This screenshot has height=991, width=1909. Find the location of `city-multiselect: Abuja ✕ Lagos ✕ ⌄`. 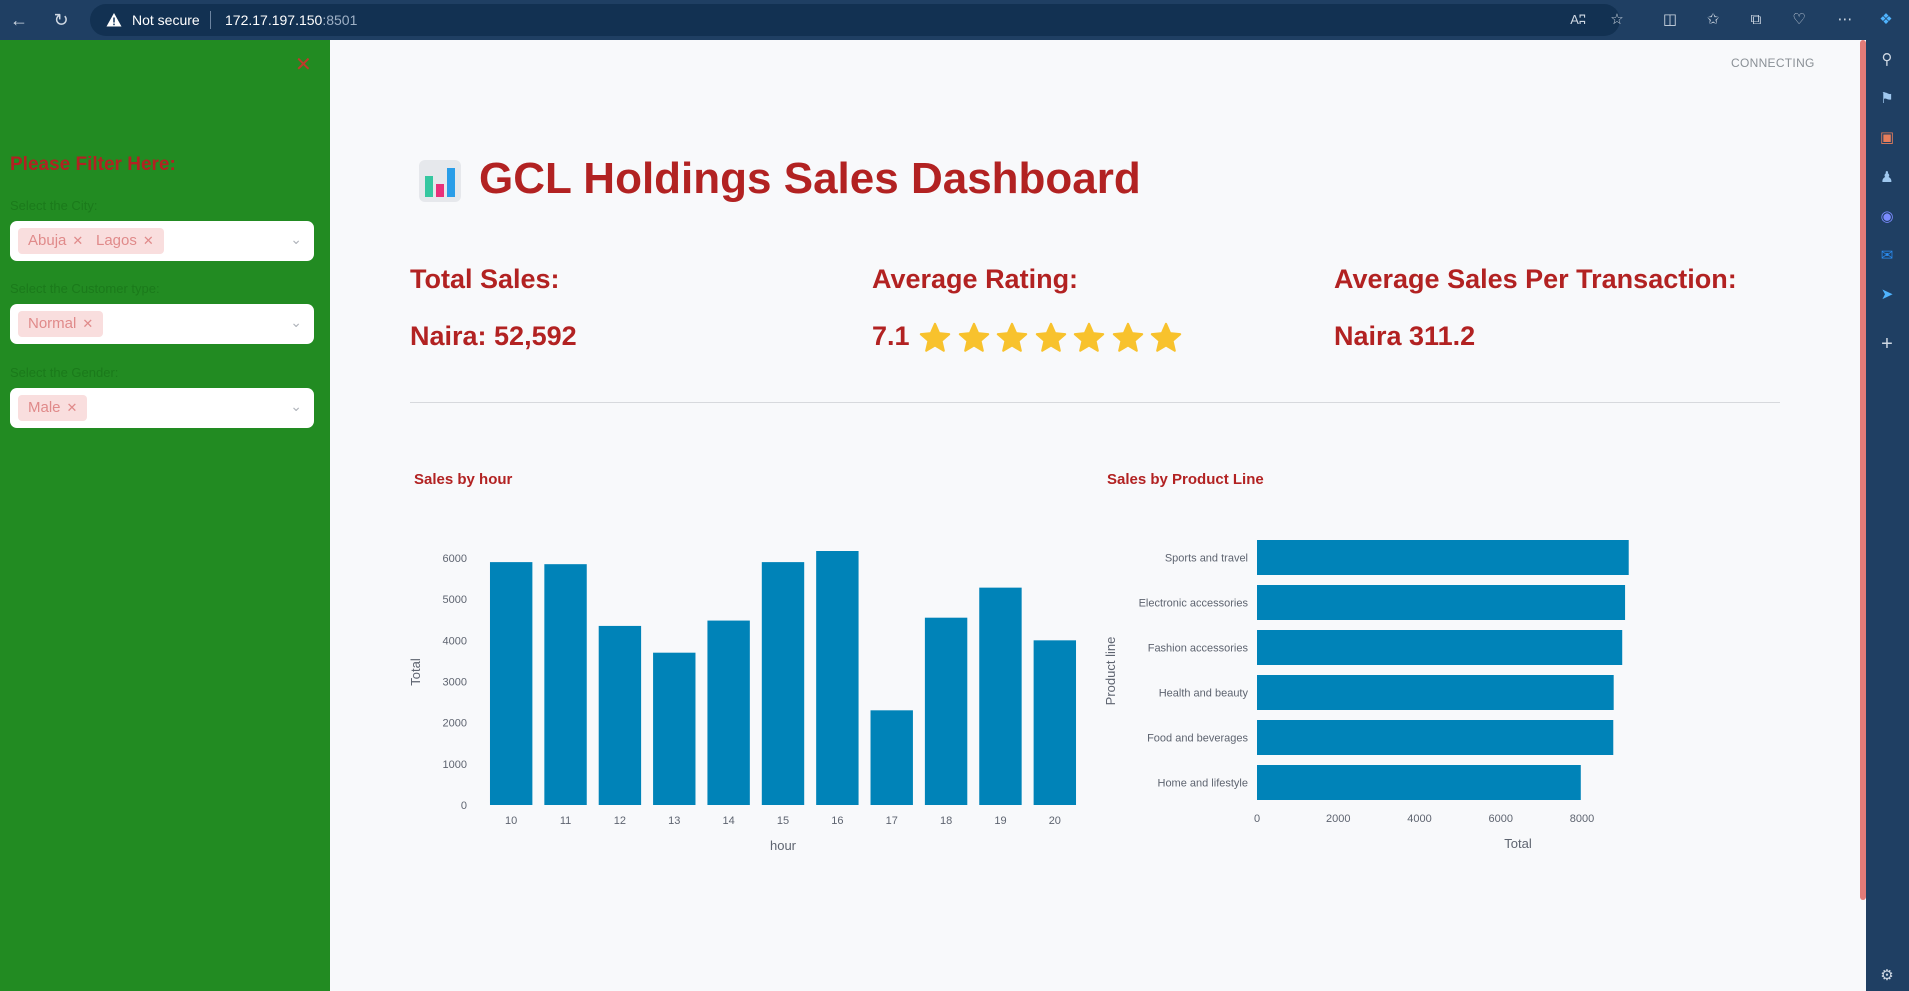

city-multiselect: Abuja ✕ Lagos ✕ ⌄ is located at coordinates (162, 241).